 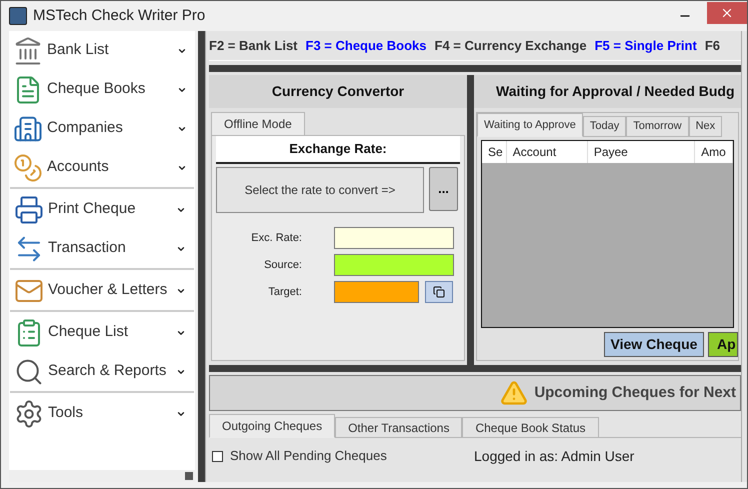 What do you see at coordinates (102, 371) in the screenshot?
I see `sidebar-item: Search & Reports` at bounding box center [102, 371].